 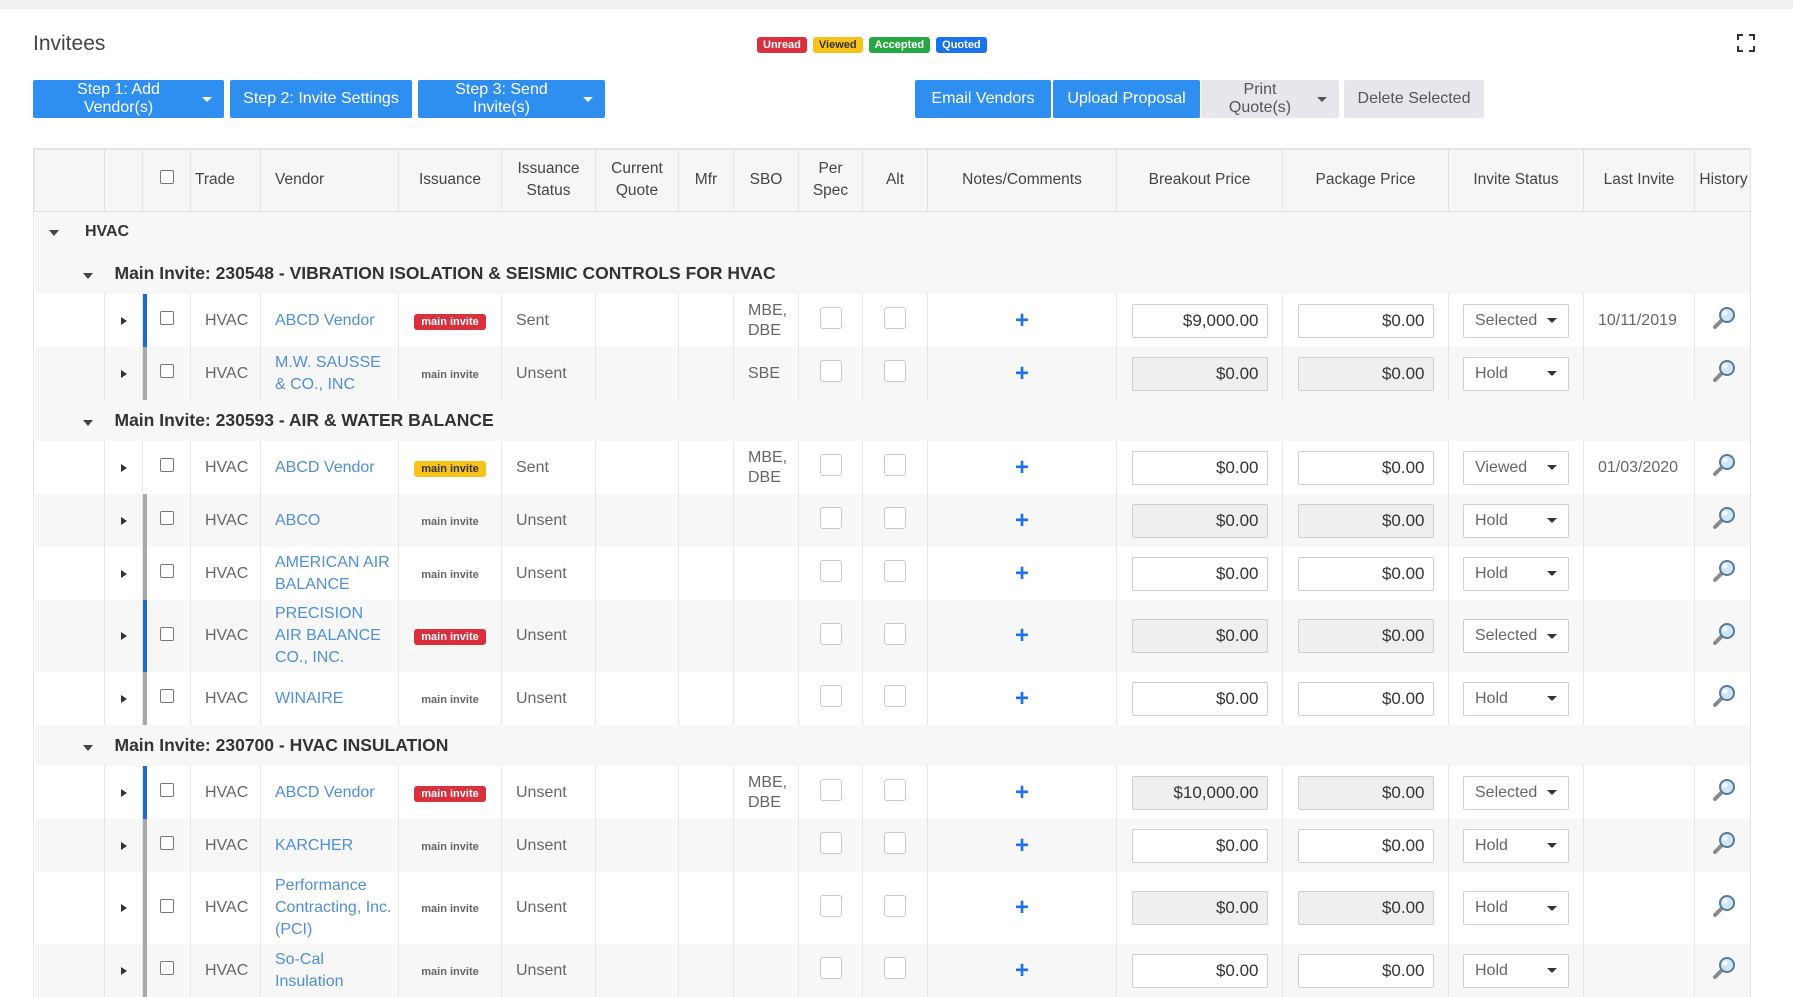 I want to click on invite-group-row: Main Invite: 230700 - HVAC INSULATION, so click(x=892, y=745).